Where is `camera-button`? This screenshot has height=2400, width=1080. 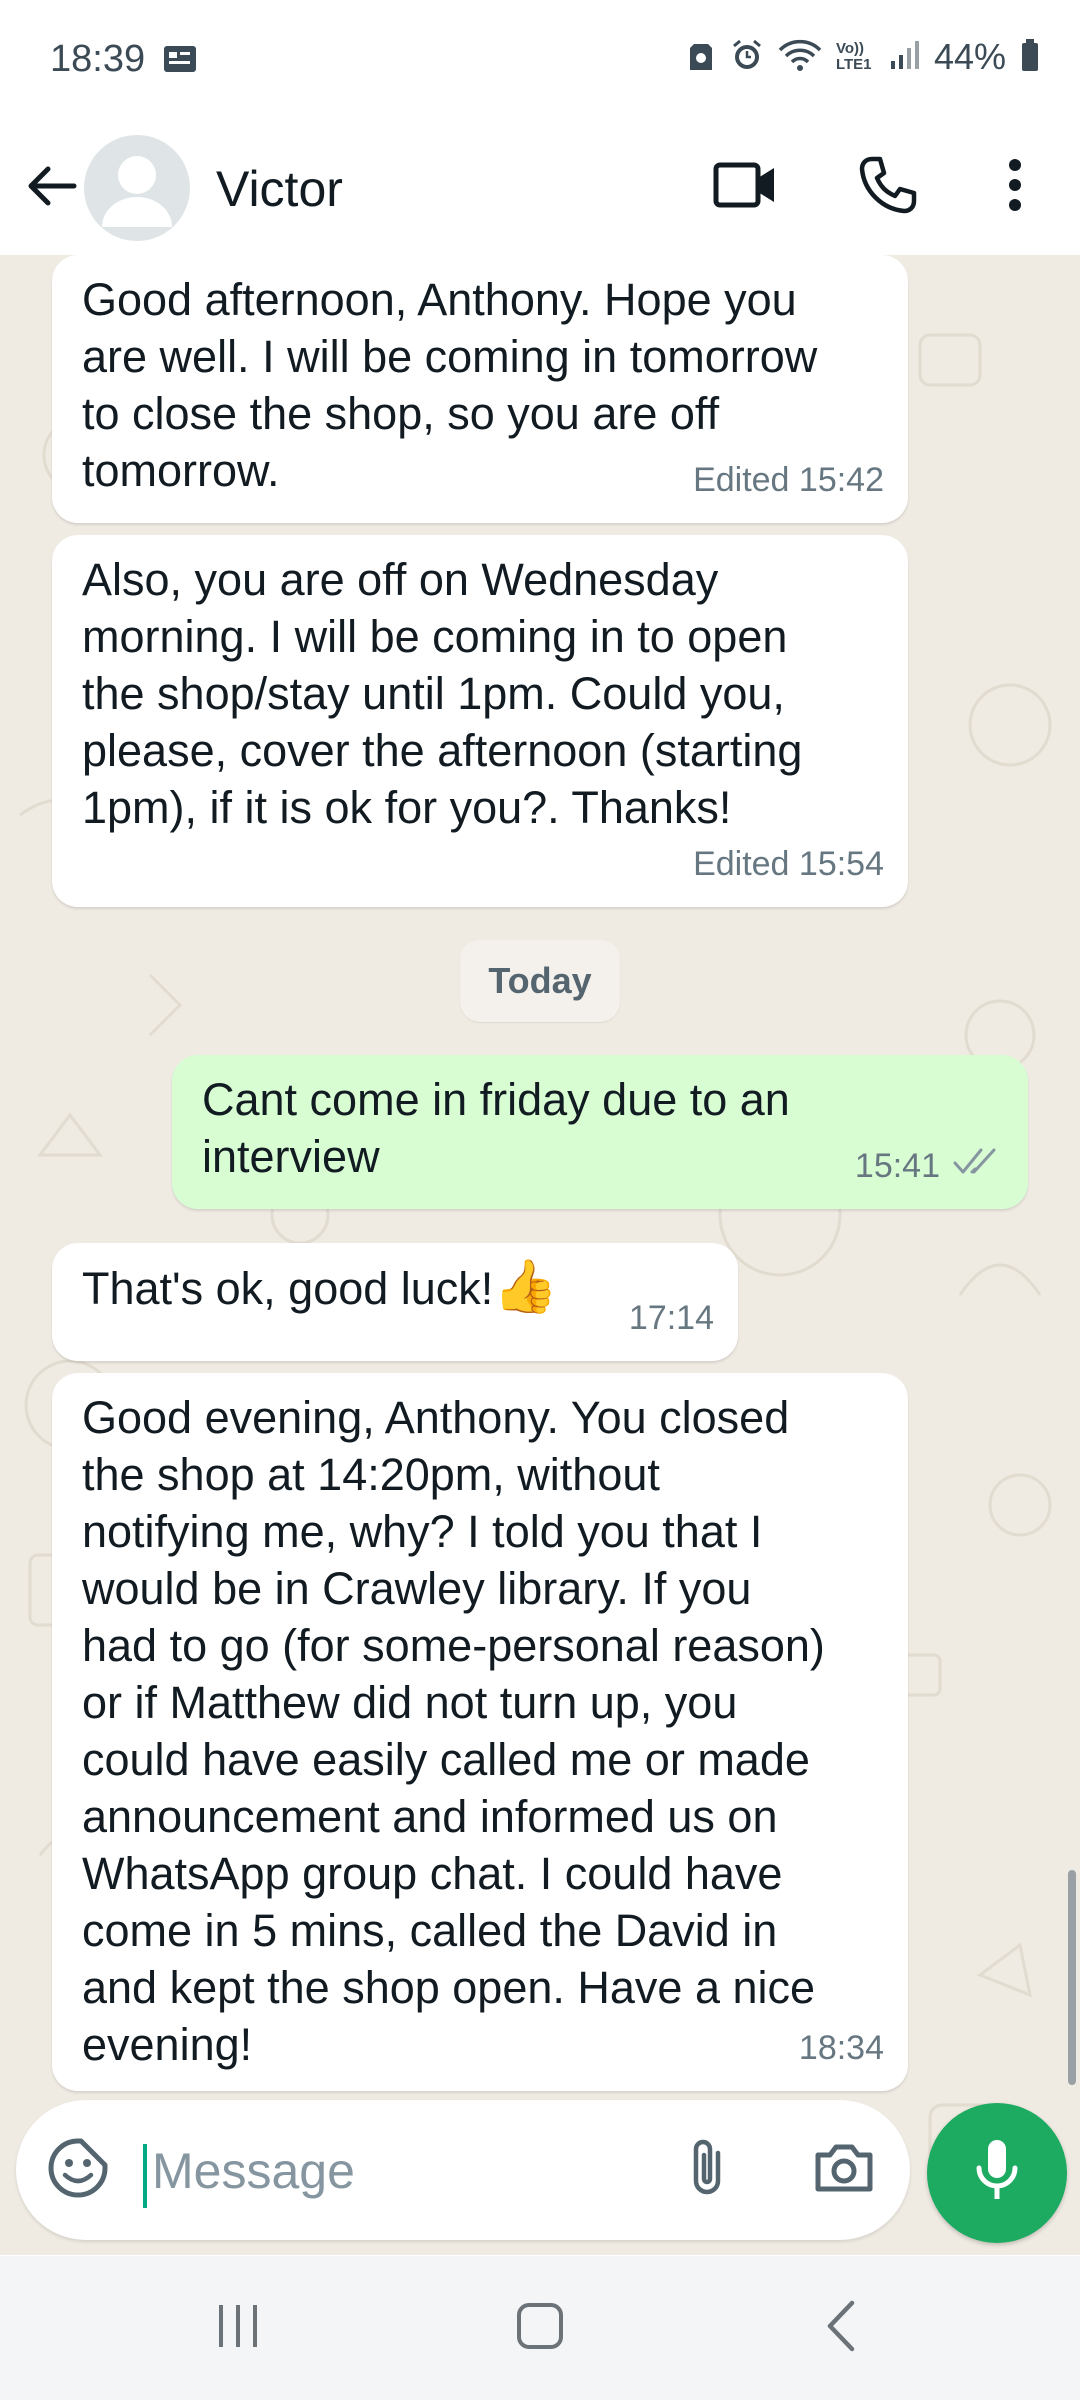
camera-button is located at coordinates (844, 2170).